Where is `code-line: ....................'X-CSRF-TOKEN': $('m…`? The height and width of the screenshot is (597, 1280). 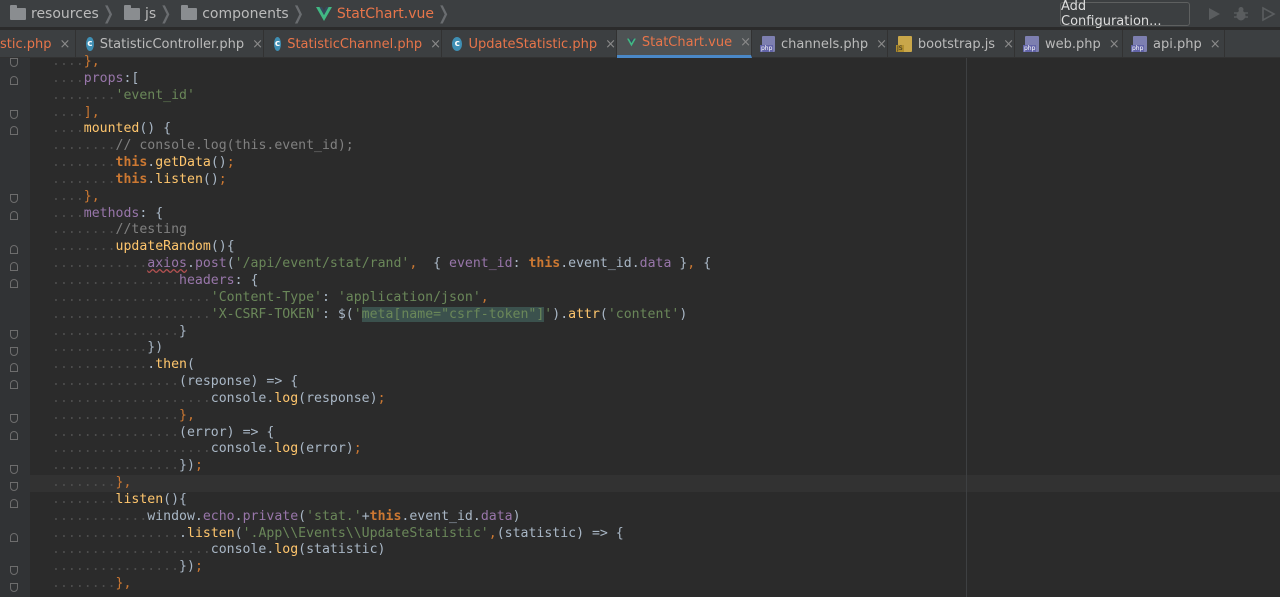 code-line: ....................'X-CSRF-TOKEN': $('m… is located at coordinates (381, 315).